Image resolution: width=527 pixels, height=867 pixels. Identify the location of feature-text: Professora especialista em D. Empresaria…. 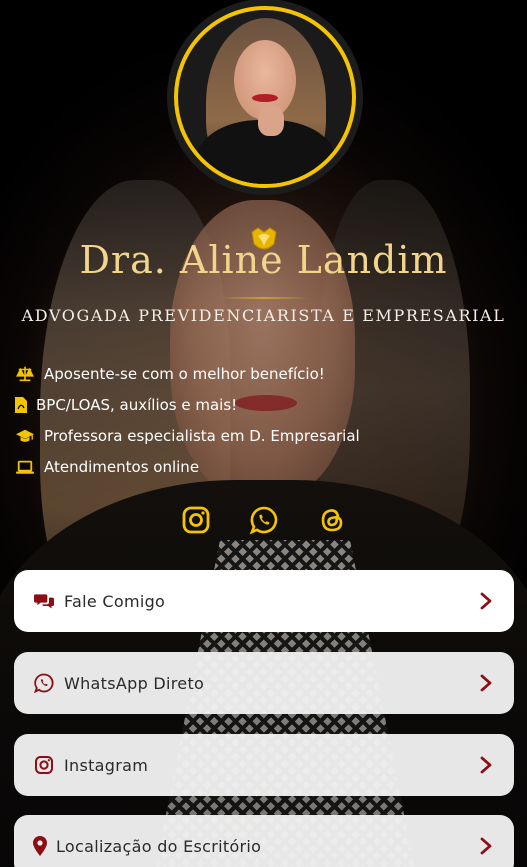
(202, 435).